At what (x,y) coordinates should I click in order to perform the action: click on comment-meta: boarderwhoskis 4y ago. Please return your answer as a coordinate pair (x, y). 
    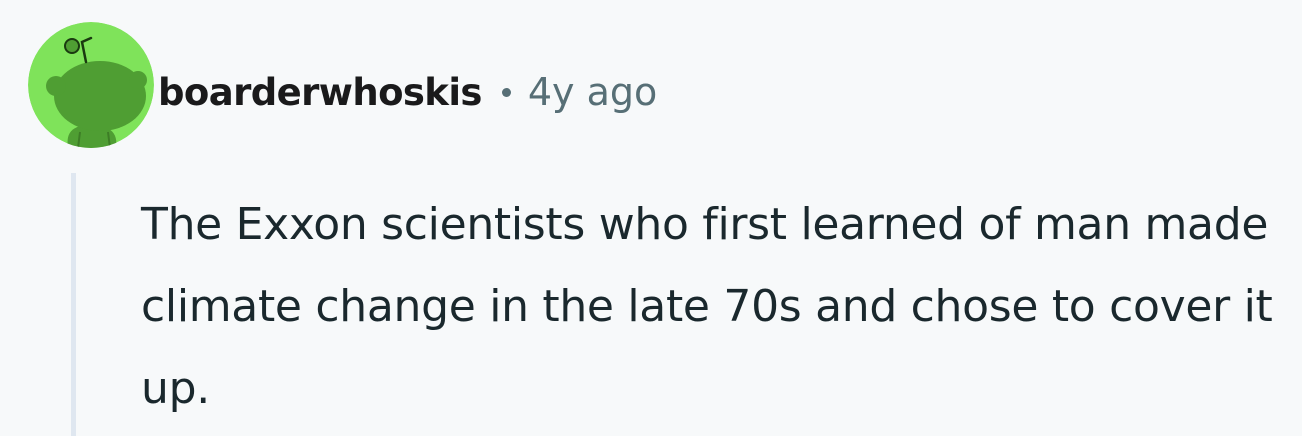
    Looking at the image, I should click on (407, 92).